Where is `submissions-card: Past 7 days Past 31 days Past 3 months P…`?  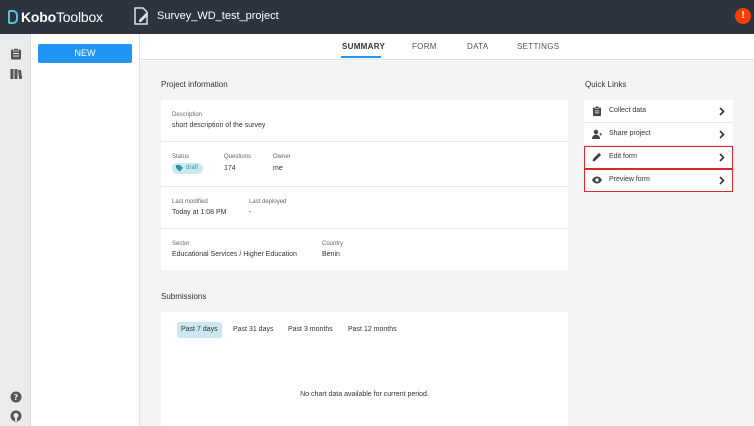
submissions-card: Past 7 days Past 31 days Past 3 months P… is located at coordinates (364, 369).